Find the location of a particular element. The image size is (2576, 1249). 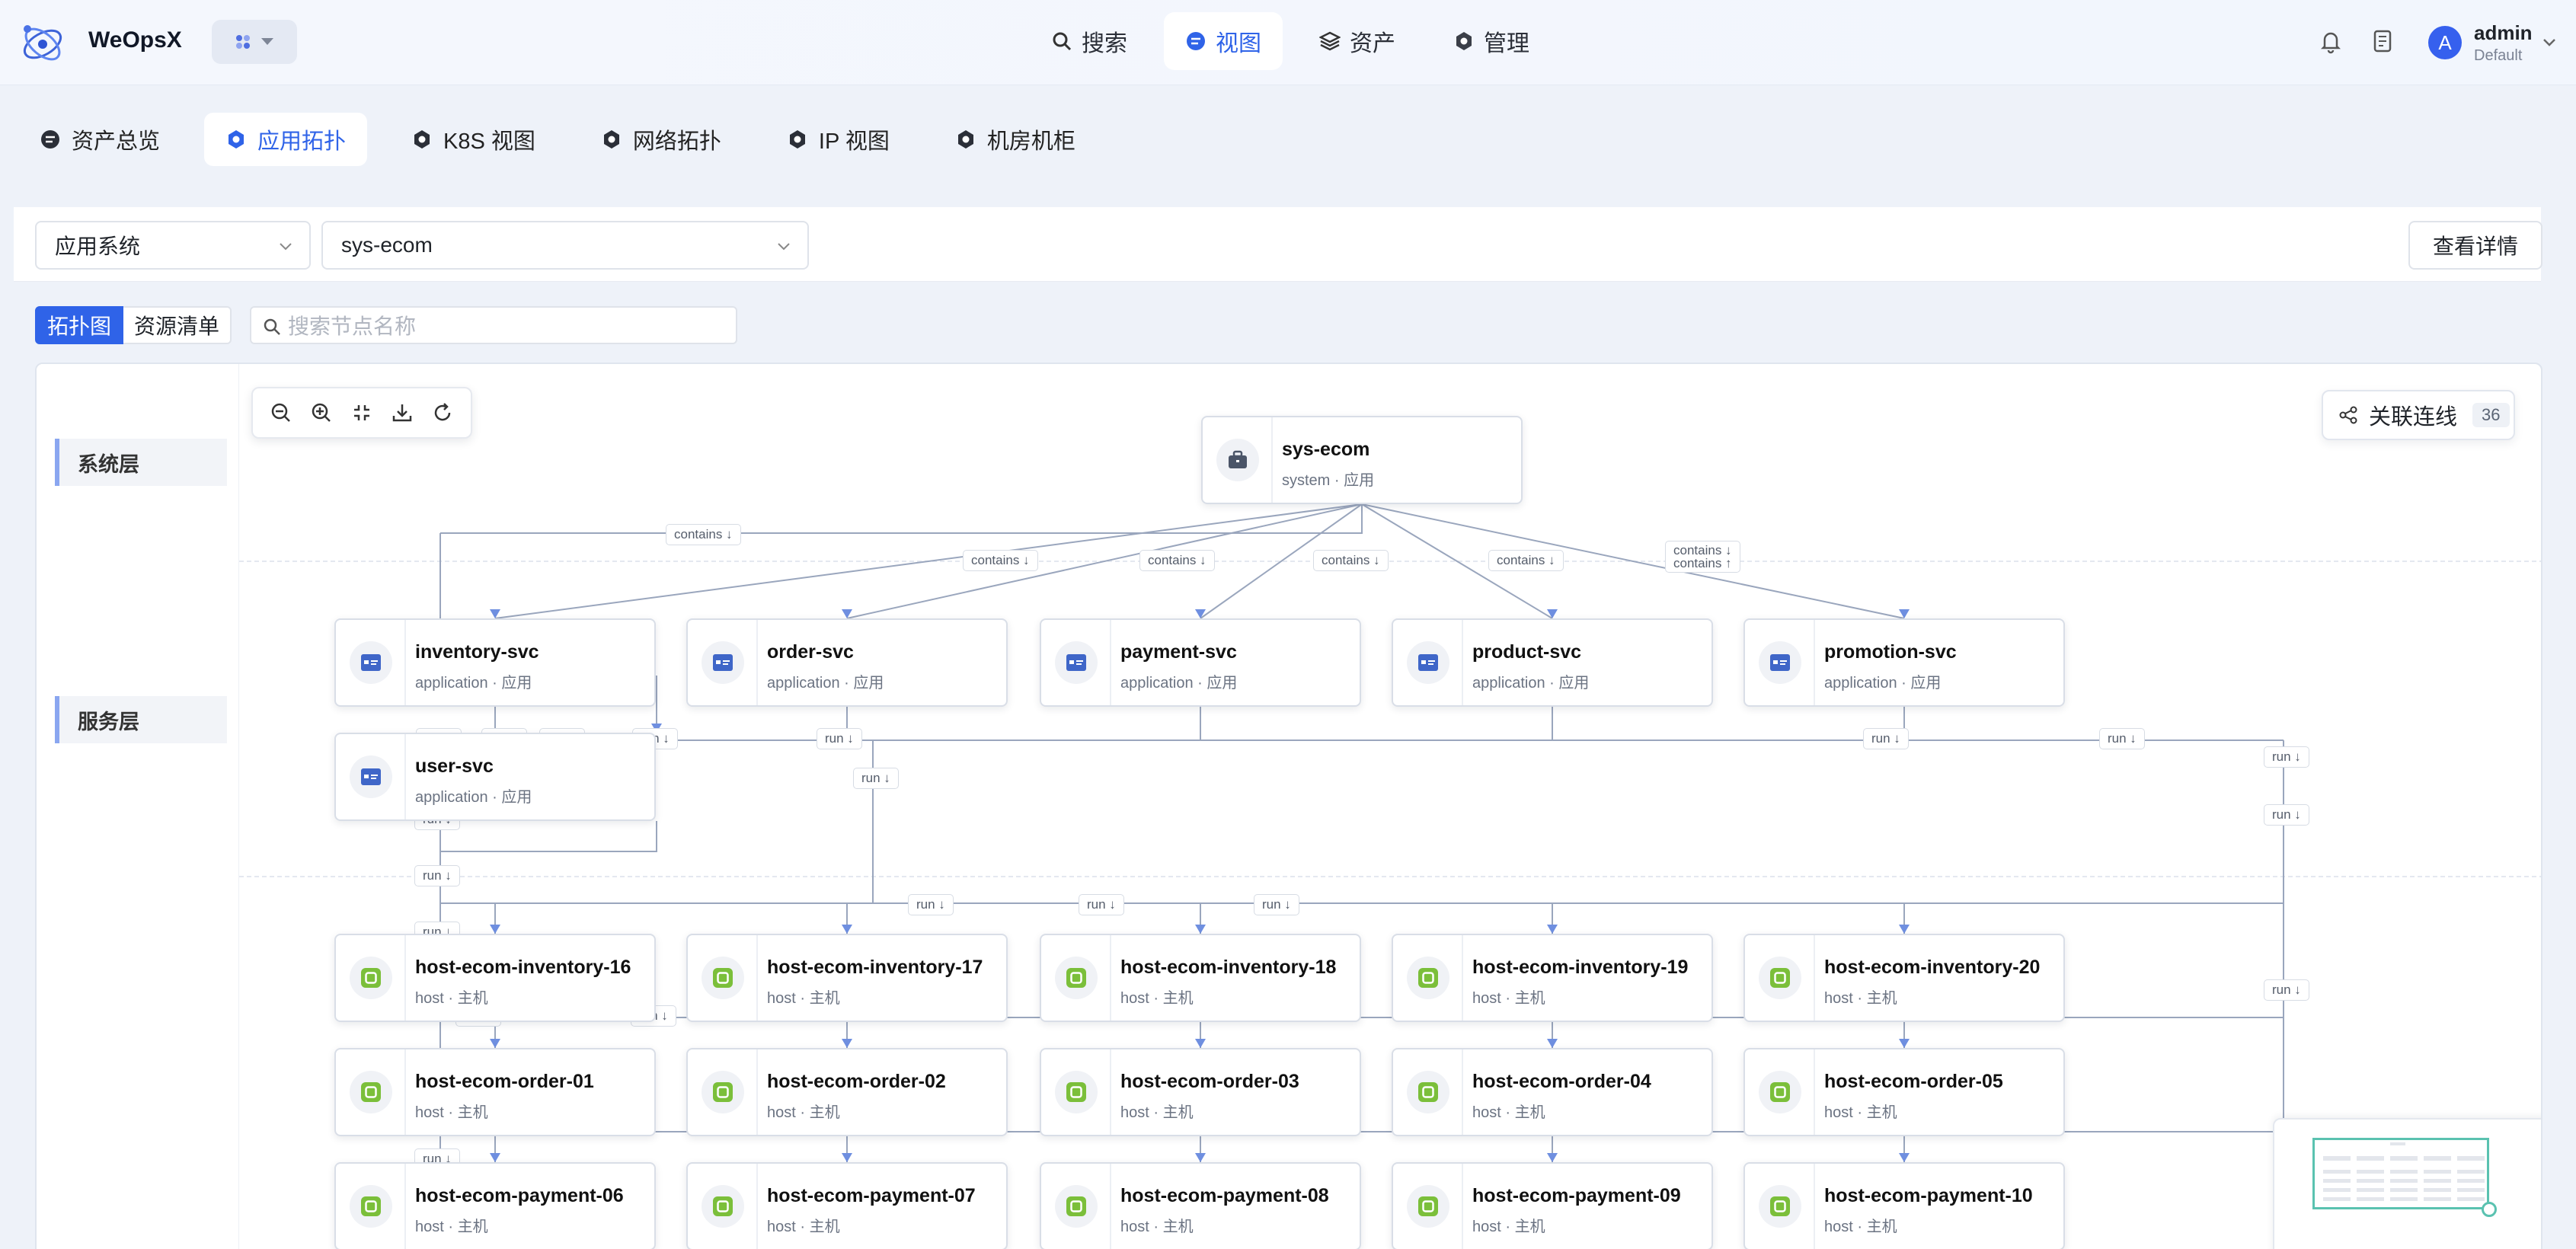

node-host-host-ecom-inventory-17: host-ecom-inventory-17 host · 主机 is located at coordinates (847, 978).